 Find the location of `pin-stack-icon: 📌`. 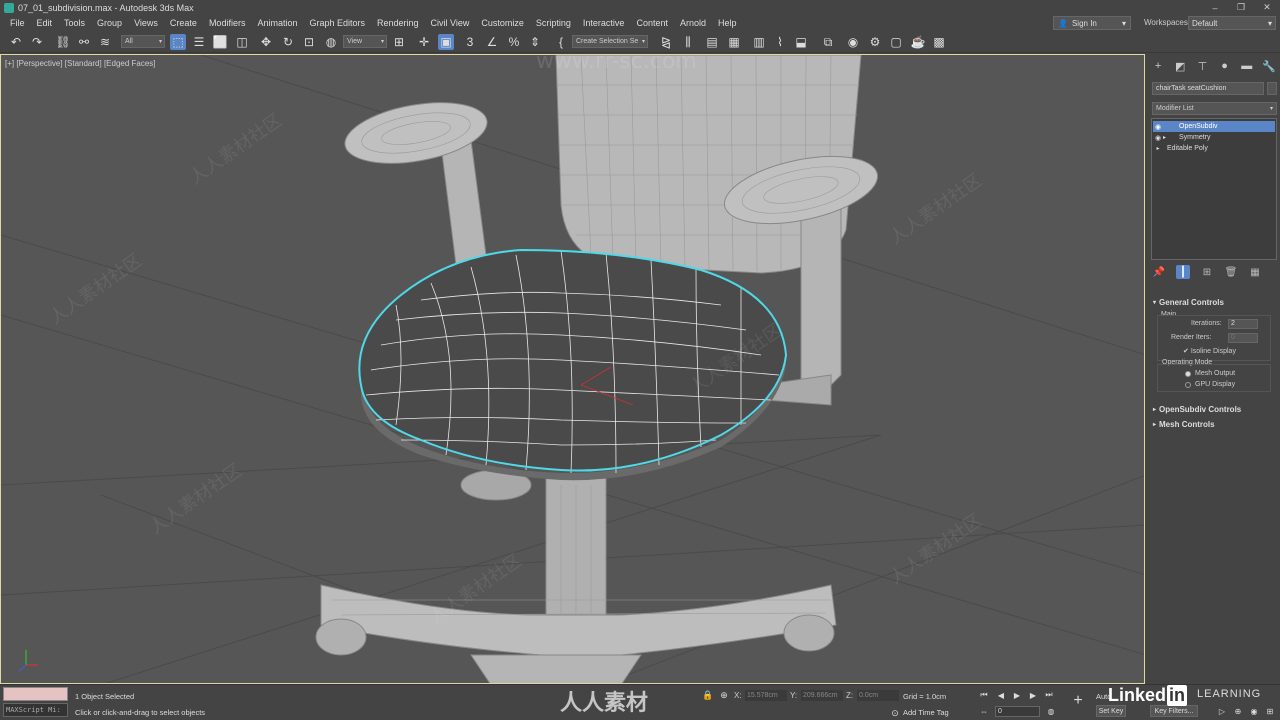

pin-stack-icon: 📌 is located at coordinates (1159, 272).